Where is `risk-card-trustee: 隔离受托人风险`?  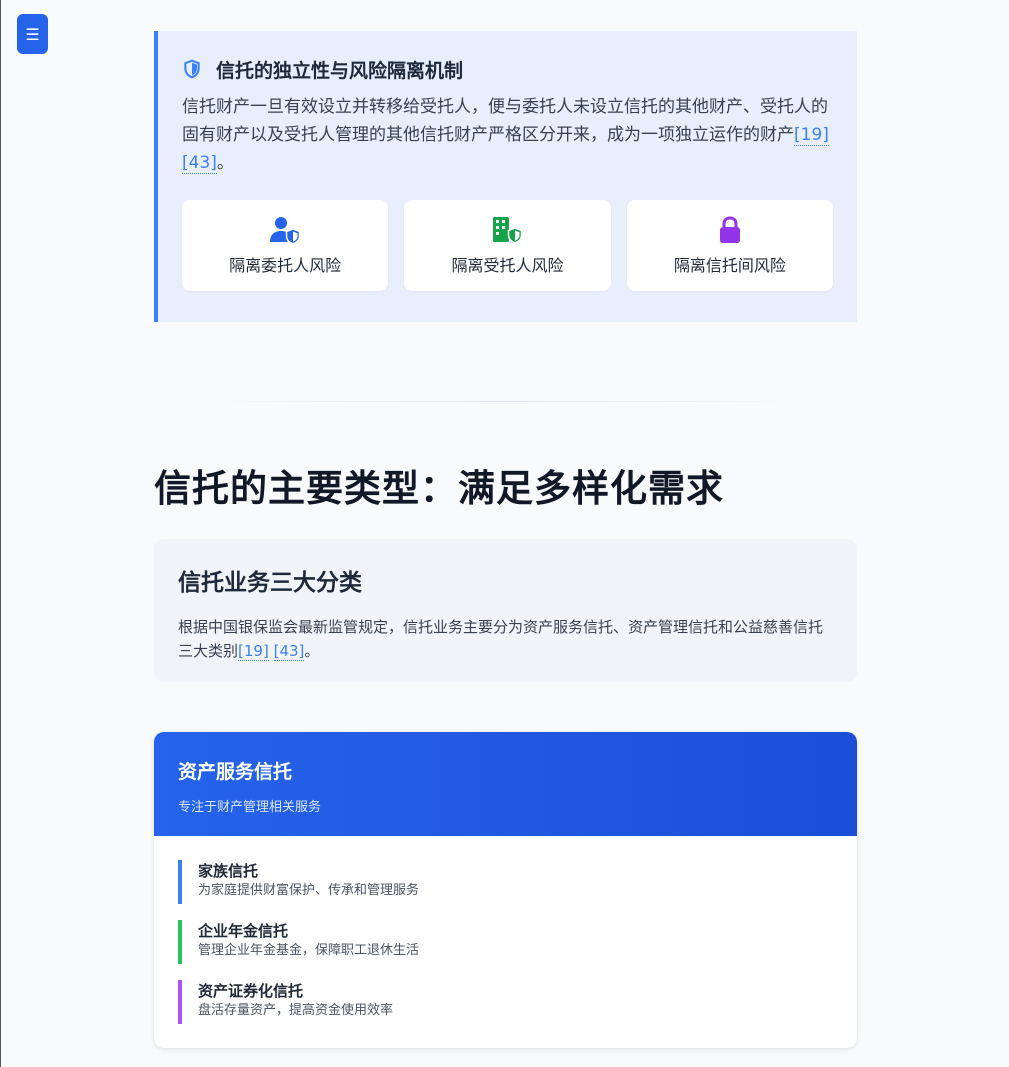 risk-card-trustee: 隔离受托人风险 is located at coordinates (507, 245).